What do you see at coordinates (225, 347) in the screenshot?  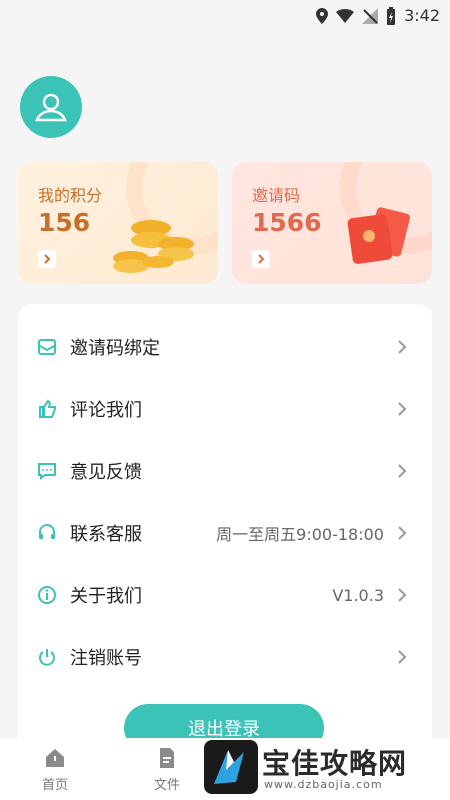 I see `menu-item-invite-bind: 邀请码绑定` at bounding box center [225, 347].